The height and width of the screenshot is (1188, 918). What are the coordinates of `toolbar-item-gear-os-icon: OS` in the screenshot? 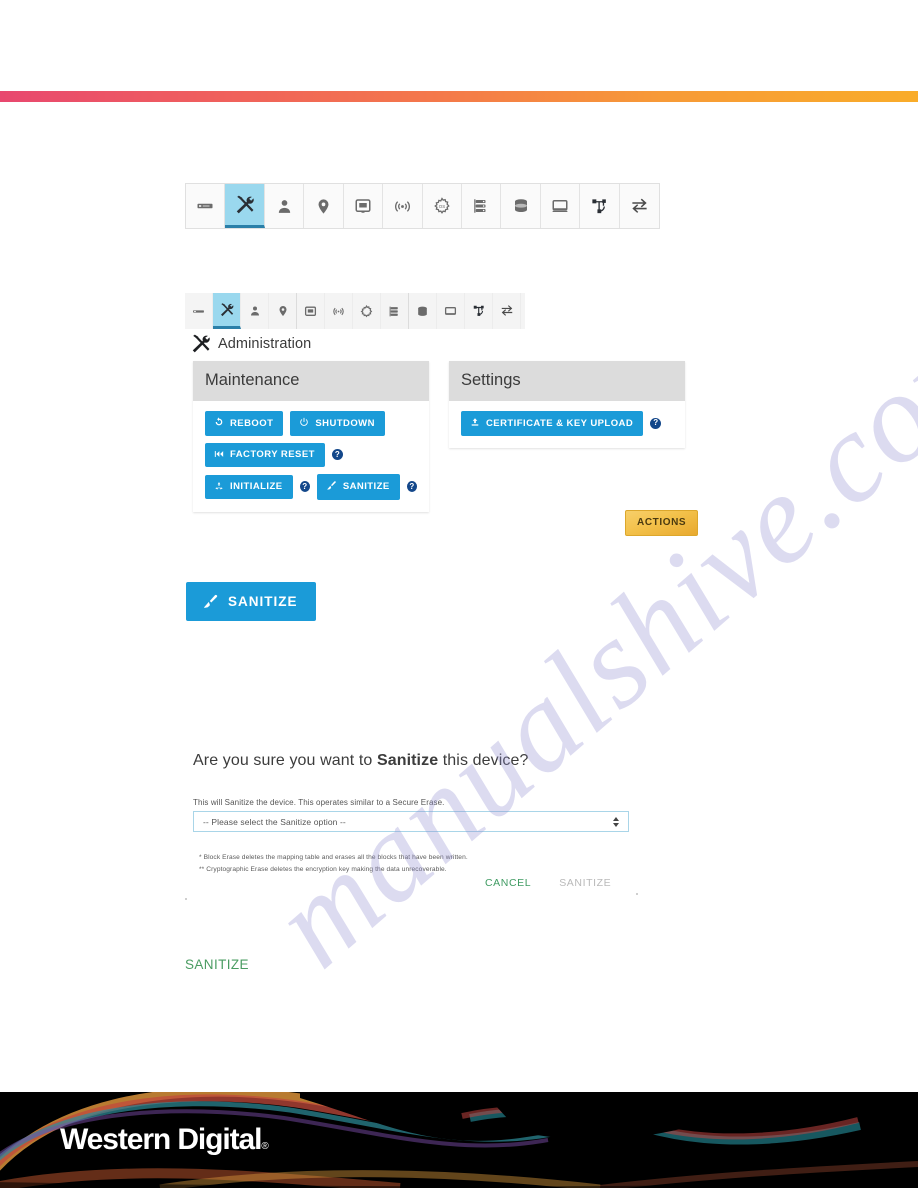 It's located at (442, 206).